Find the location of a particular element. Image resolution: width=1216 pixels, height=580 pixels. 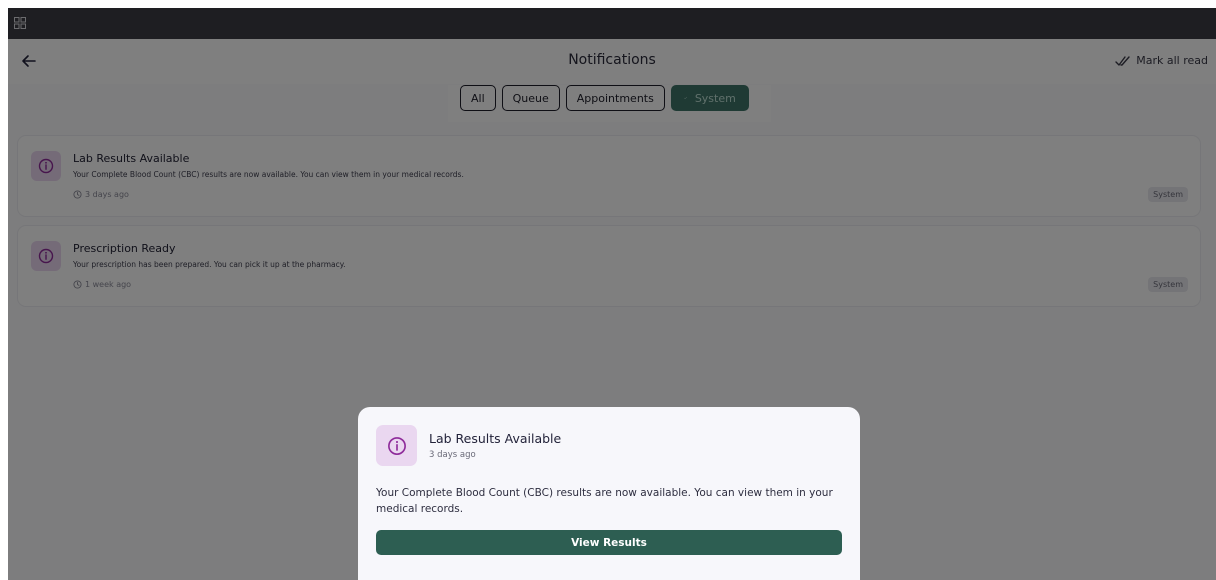

sheet-time: 3 days ago is located at coordinates (452, 455).